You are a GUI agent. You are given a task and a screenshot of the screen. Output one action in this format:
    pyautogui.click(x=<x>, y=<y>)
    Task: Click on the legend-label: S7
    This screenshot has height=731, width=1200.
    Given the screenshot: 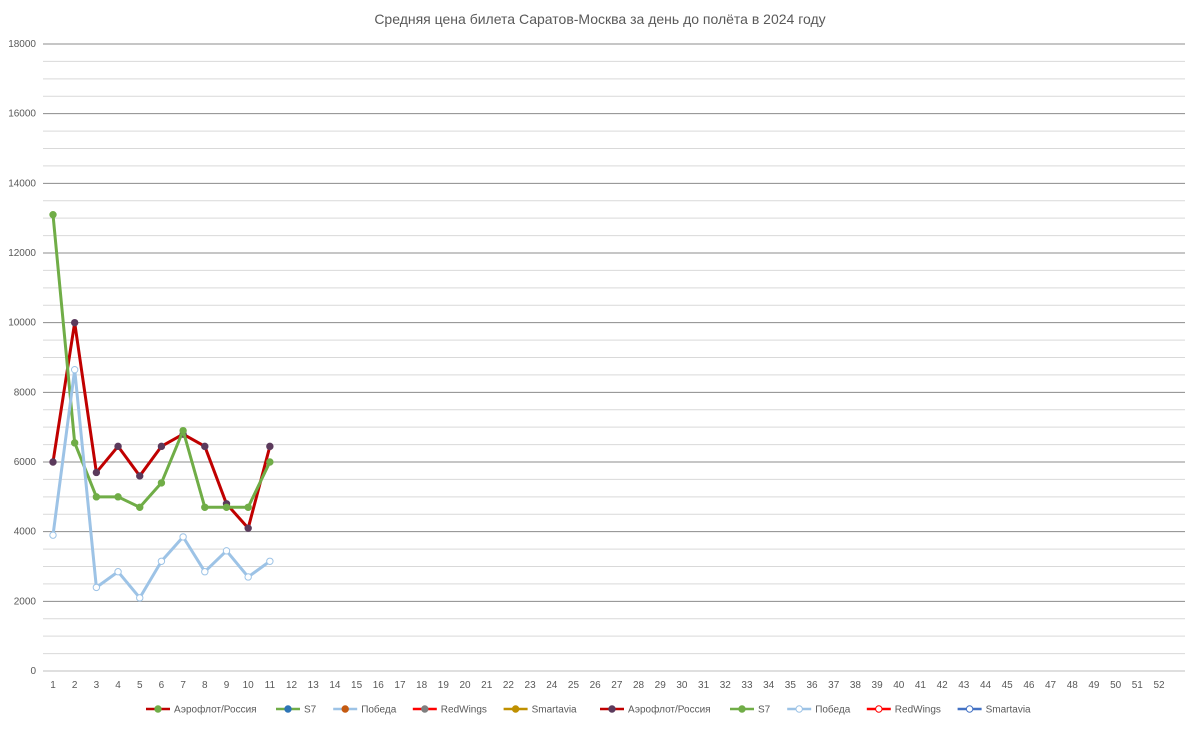 What is the action you would take?
    pyautogui.click(x=310, y=710)
    